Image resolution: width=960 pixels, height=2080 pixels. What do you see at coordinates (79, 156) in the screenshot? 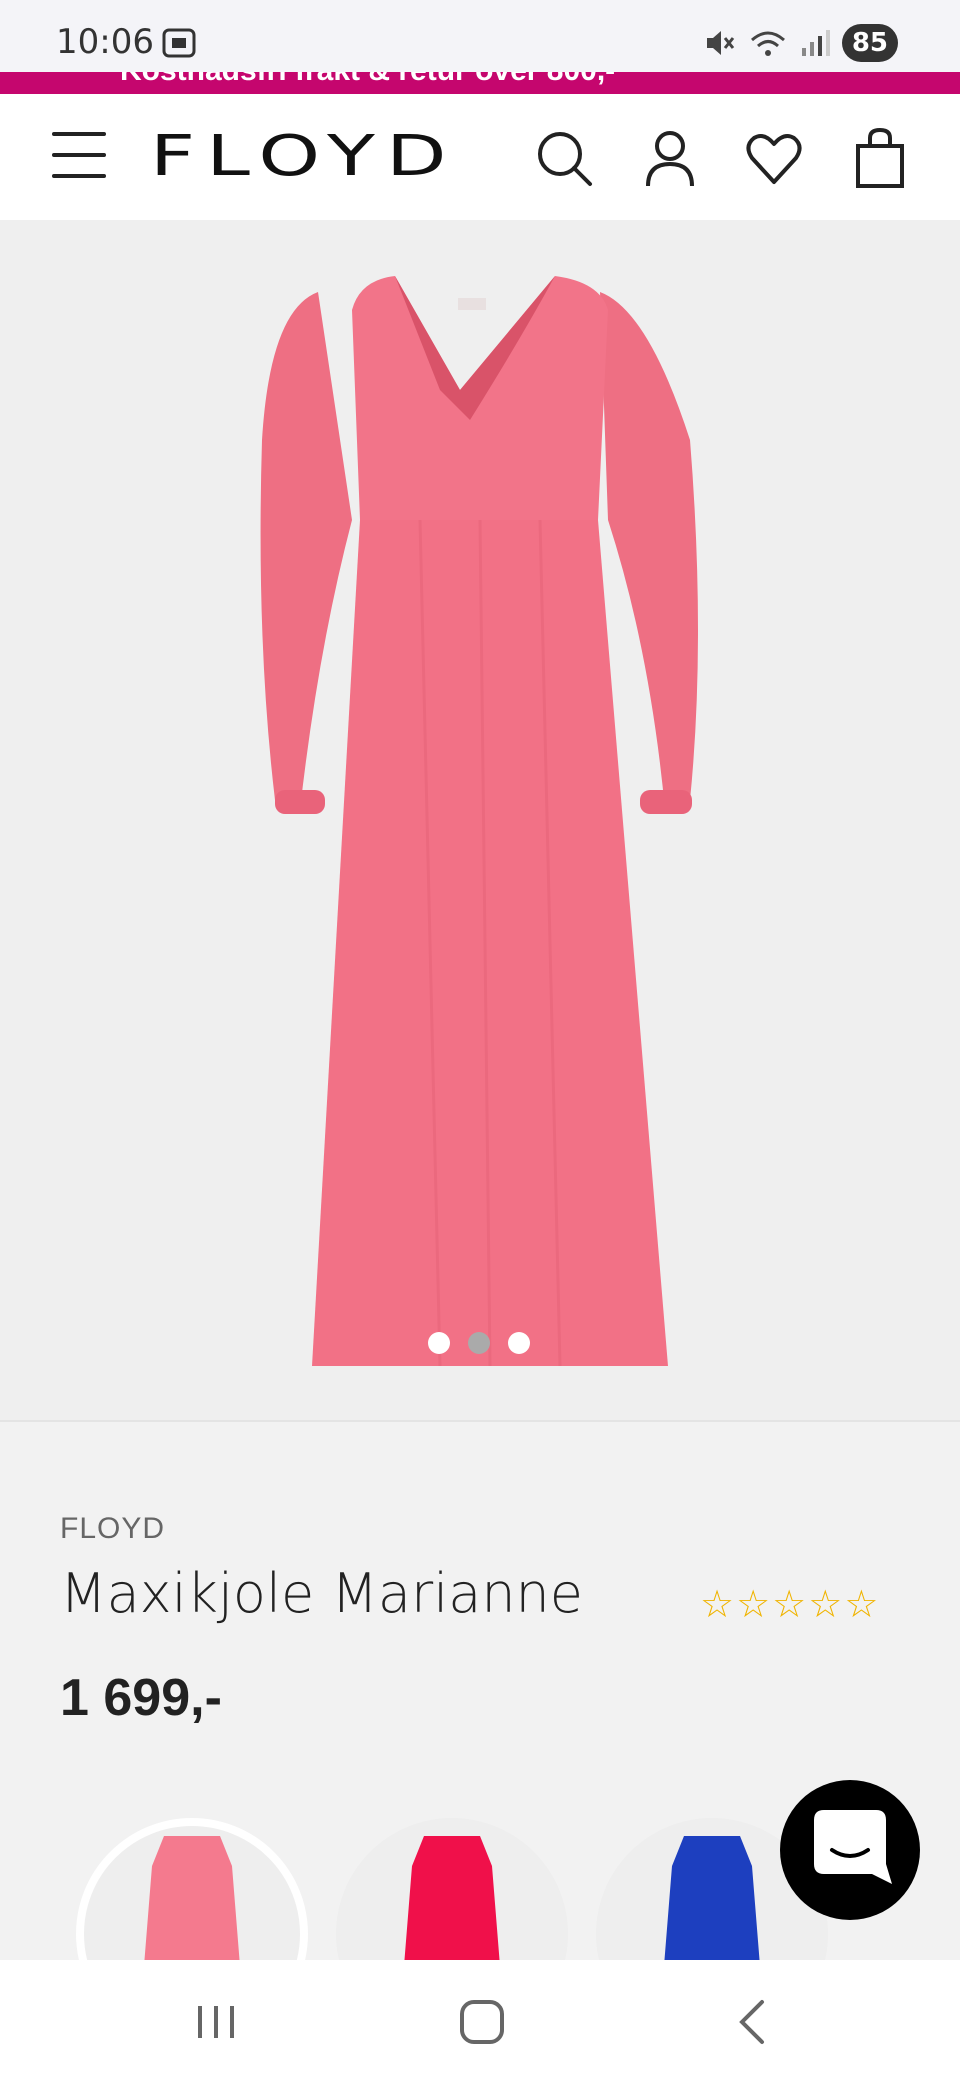
I see `menu-button` at bounding box center [79, 156].